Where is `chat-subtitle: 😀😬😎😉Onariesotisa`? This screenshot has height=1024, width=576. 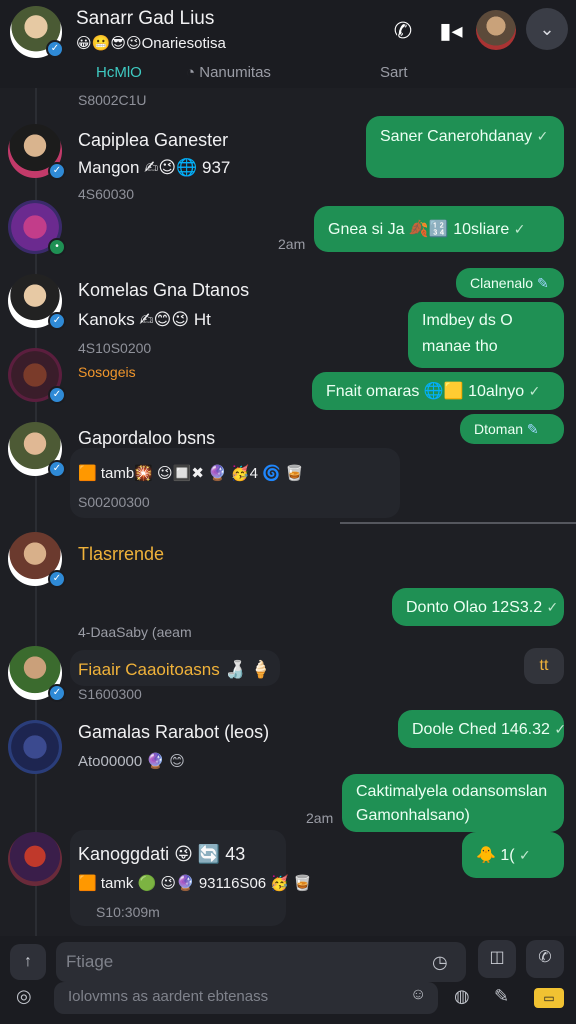
chat-subtitle: 😀😬😎😉Onariesotisa is located at coordinates (151, 43).